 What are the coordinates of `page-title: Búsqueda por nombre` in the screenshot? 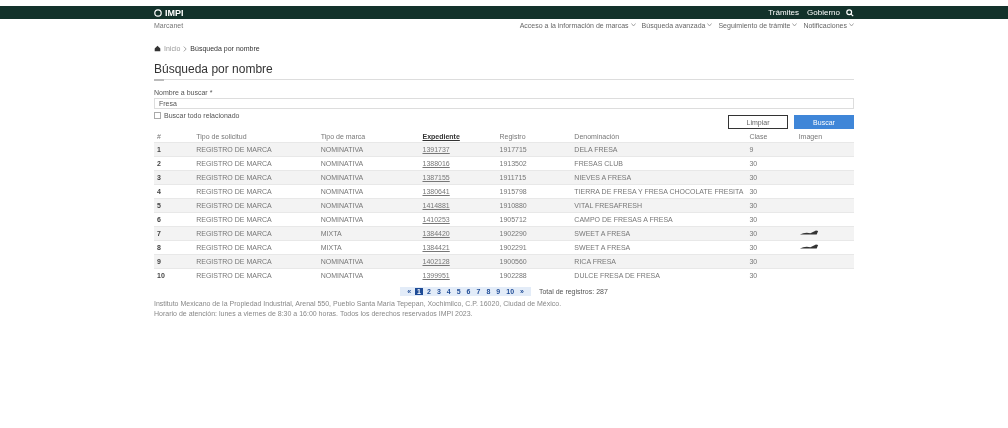 It's located at (504, 71).